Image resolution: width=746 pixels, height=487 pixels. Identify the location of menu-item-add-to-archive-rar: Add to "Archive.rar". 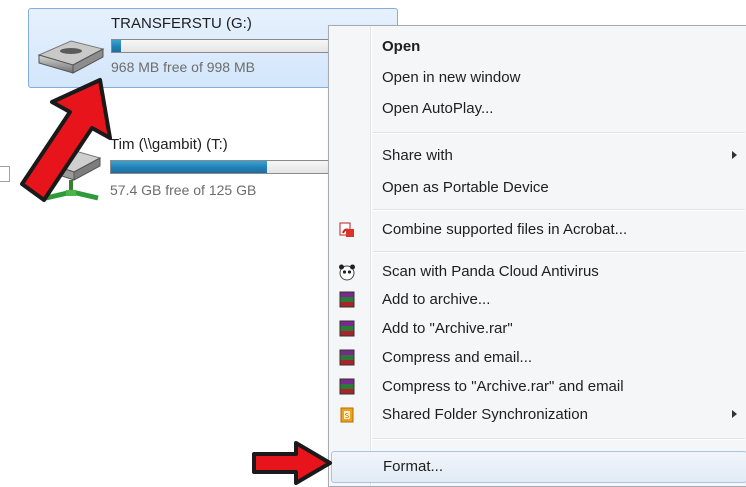
(538, 329).